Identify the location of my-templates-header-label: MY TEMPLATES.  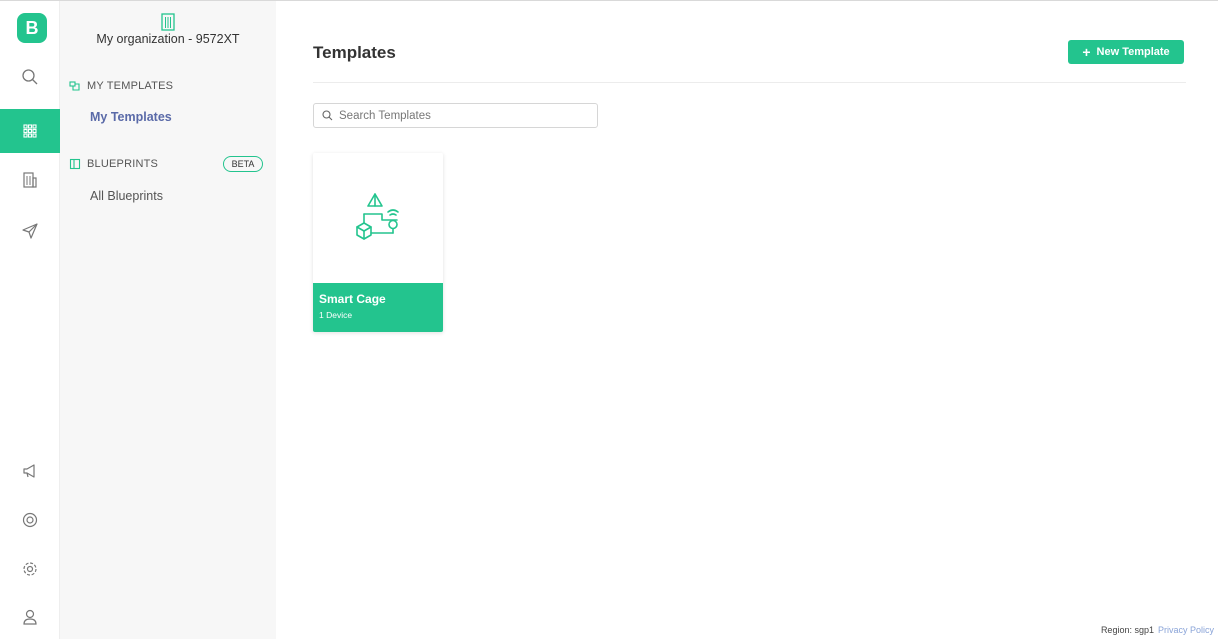
(130, 86).